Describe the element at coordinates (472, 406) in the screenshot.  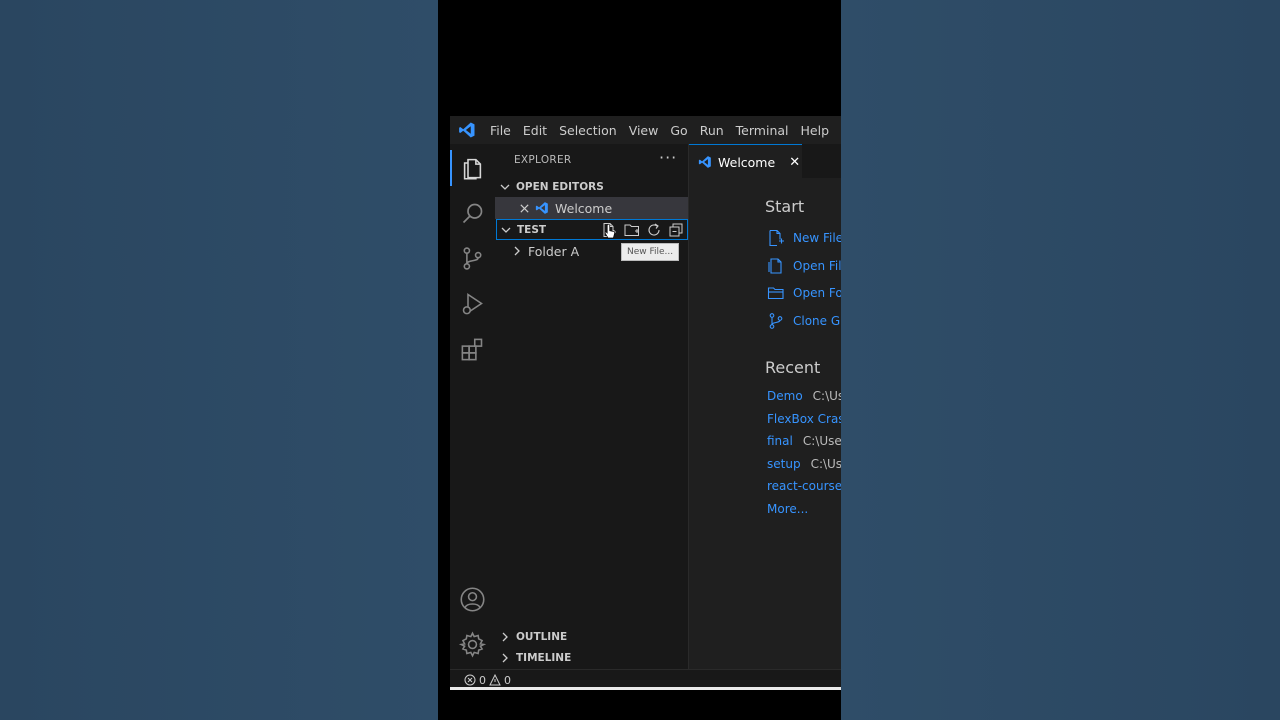
I see `activity-bar` at that location.